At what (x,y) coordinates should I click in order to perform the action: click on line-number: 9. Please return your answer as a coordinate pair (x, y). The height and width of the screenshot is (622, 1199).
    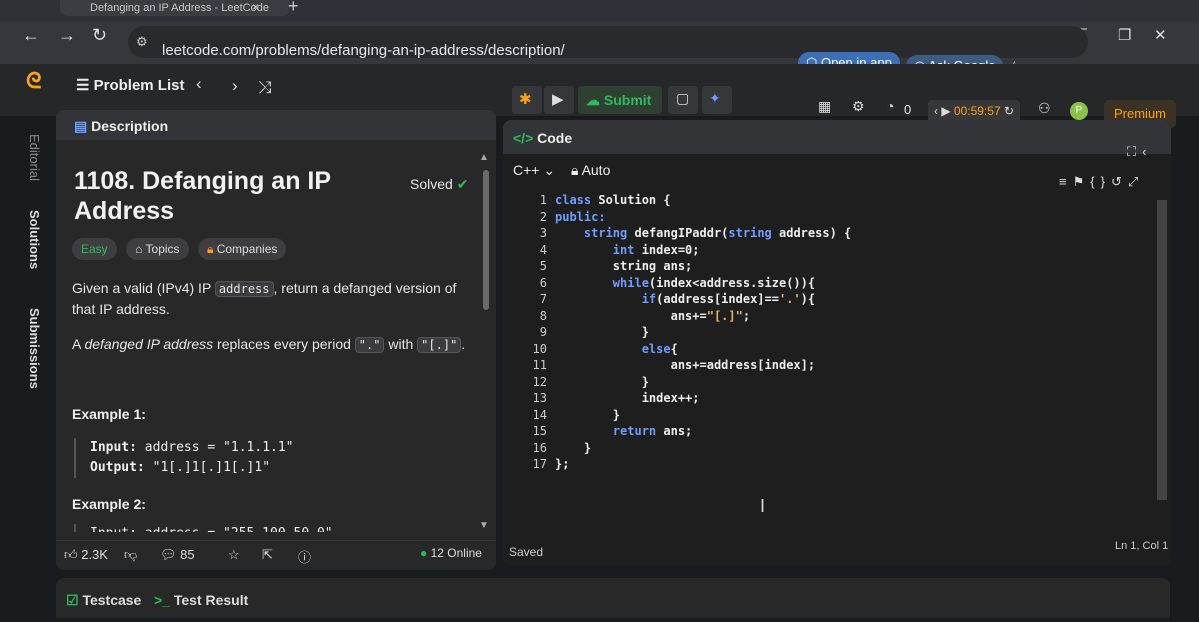
    Looking at the image, I should click on (543, 332).